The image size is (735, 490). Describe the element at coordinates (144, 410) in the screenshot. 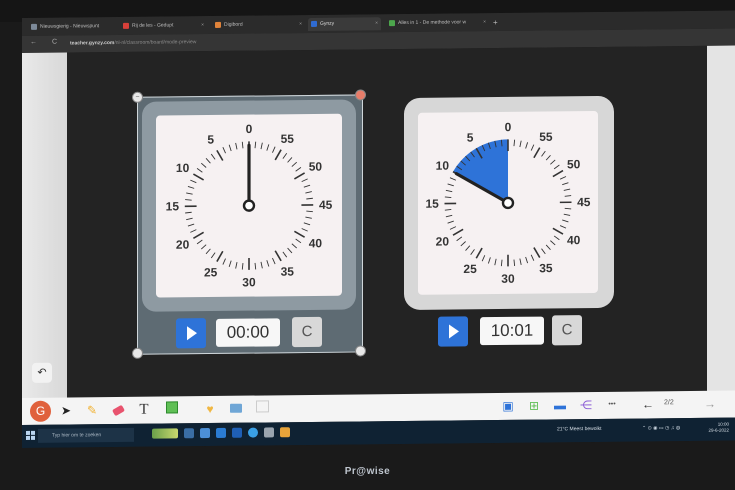

I see `text-icon: T` at that location.